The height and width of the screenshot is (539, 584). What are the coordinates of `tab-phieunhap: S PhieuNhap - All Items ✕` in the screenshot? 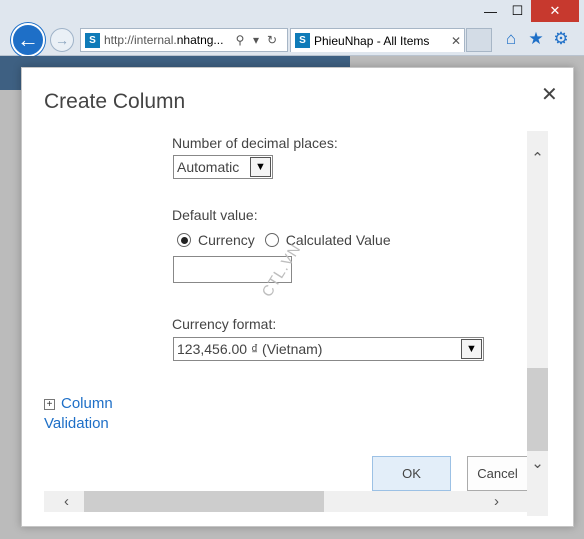 It's located at (377, 40).